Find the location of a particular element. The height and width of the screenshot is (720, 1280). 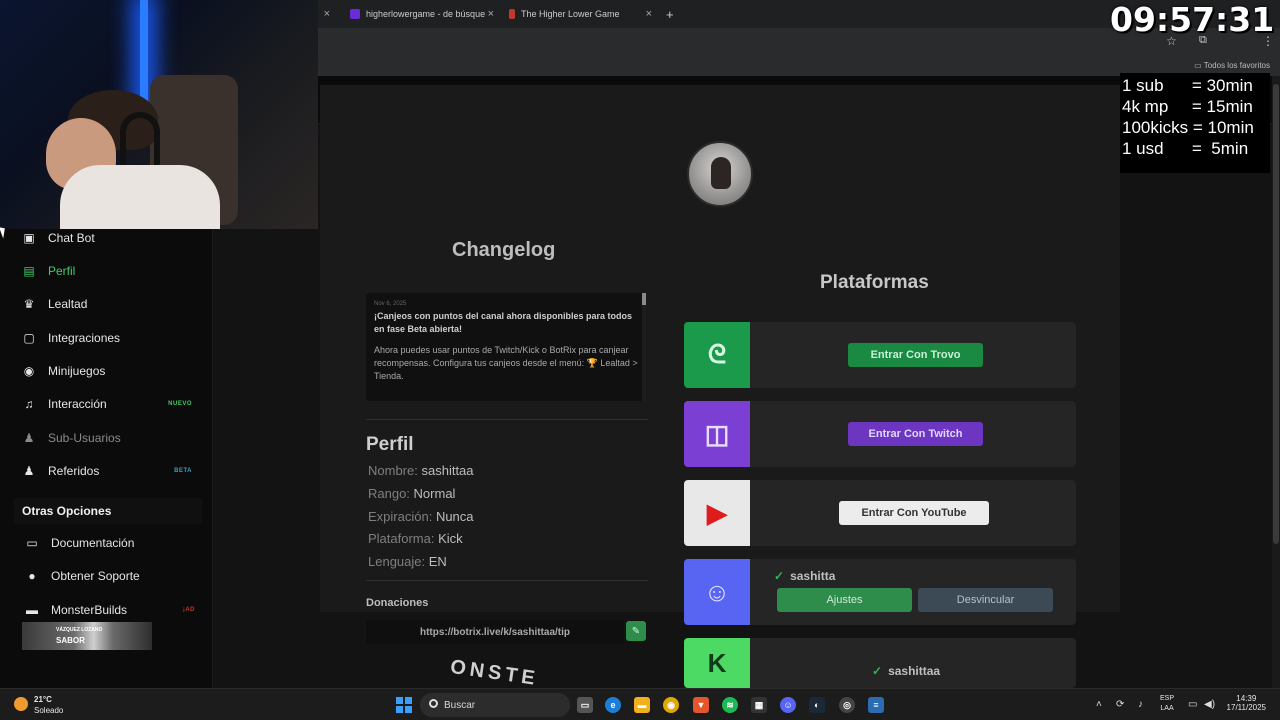

profile-value: sashittaa is located at coordinates (447, 470).